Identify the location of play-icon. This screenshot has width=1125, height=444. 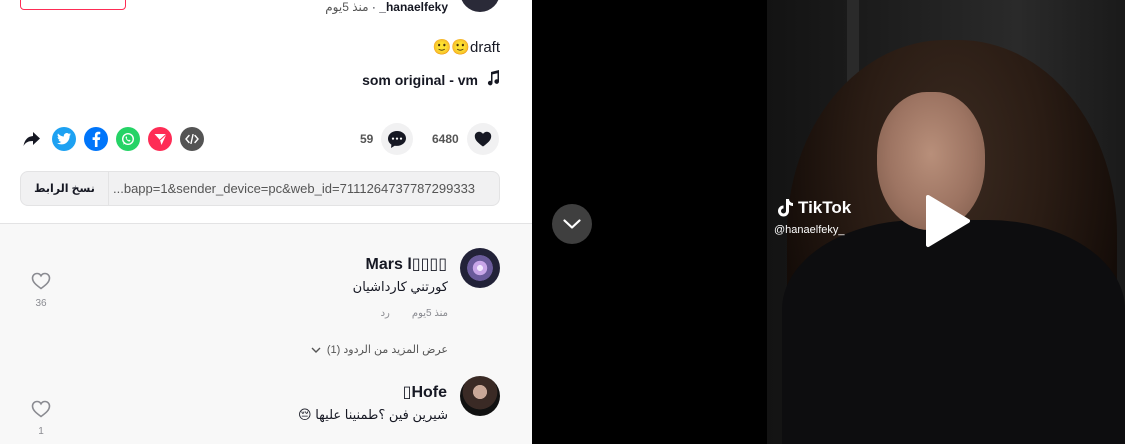
(948, 221).